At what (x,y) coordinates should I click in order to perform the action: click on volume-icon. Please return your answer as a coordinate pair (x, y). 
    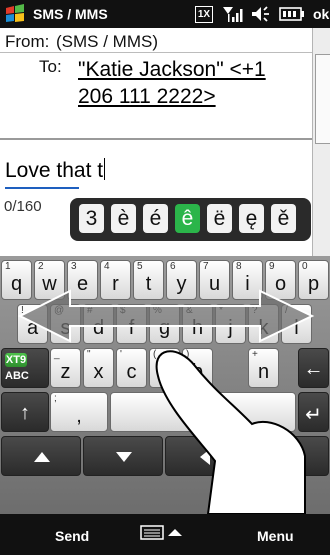
    Looking at the image, I should click on (261, 14).